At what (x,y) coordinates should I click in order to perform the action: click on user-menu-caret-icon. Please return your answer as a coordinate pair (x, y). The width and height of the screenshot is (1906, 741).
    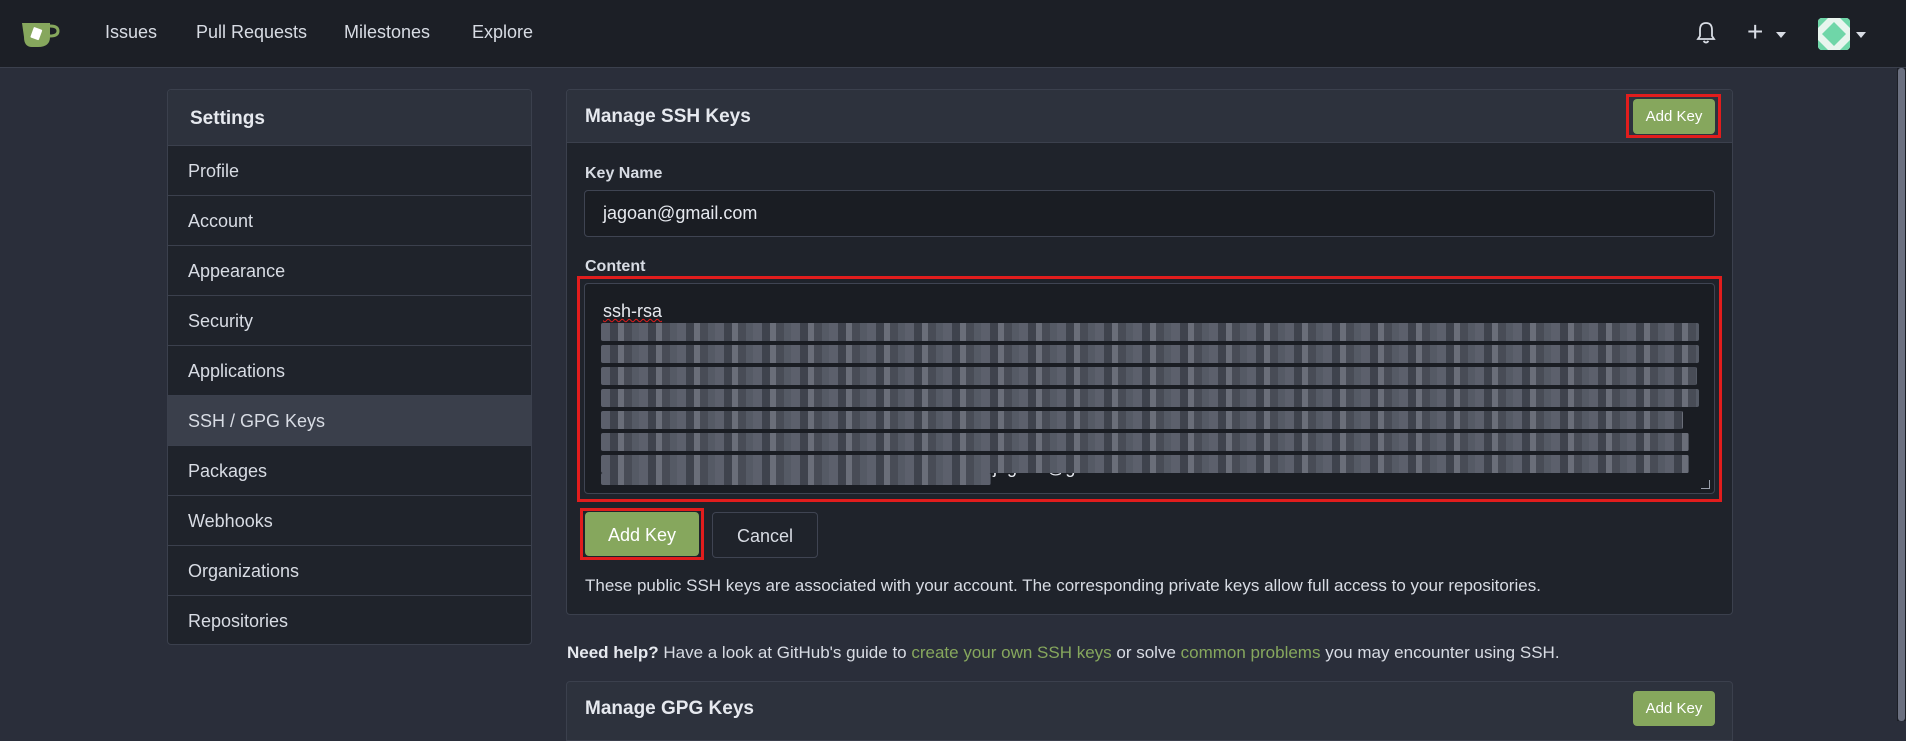
    Looking at the image, I should click on (1861, 35).